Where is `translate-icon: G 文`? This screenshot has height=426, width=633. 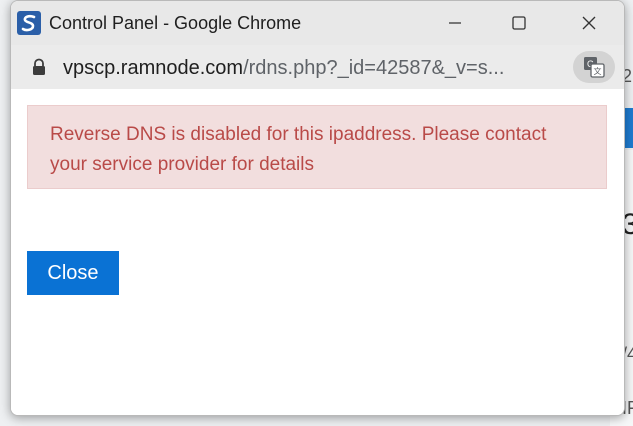
translate-icon: G 文 is located at coordinates (594, 67).